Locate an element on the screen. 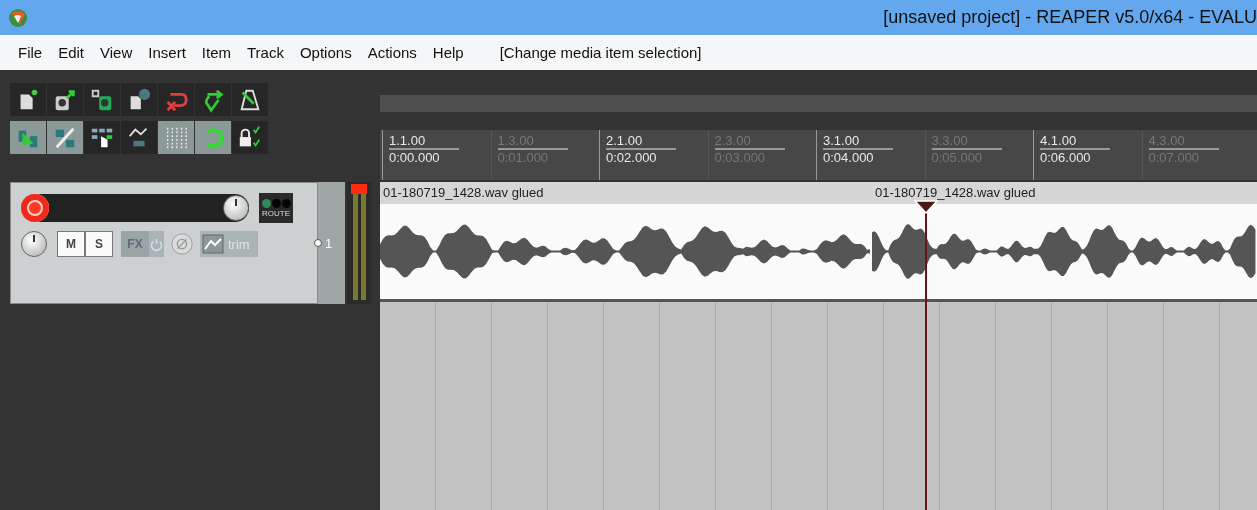  action-status-text: [Change media item selection] is located at coordinates (600, 52).